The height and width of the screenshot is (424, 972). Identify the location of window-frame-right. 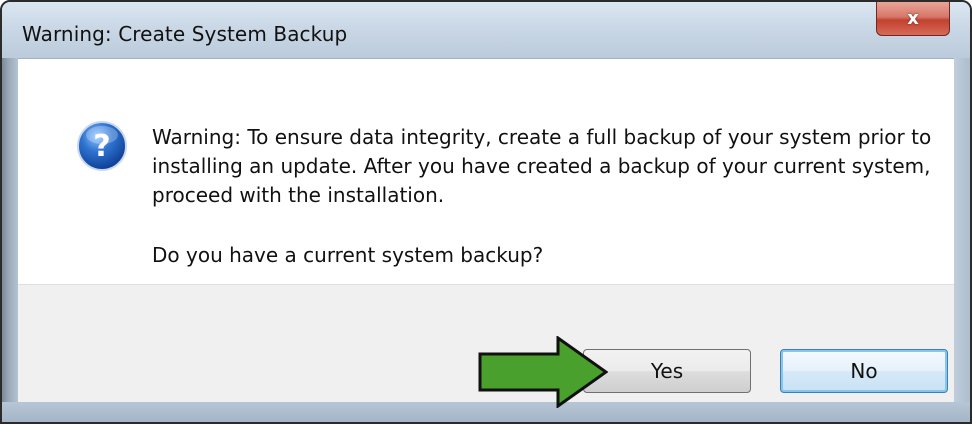
(961, 240).